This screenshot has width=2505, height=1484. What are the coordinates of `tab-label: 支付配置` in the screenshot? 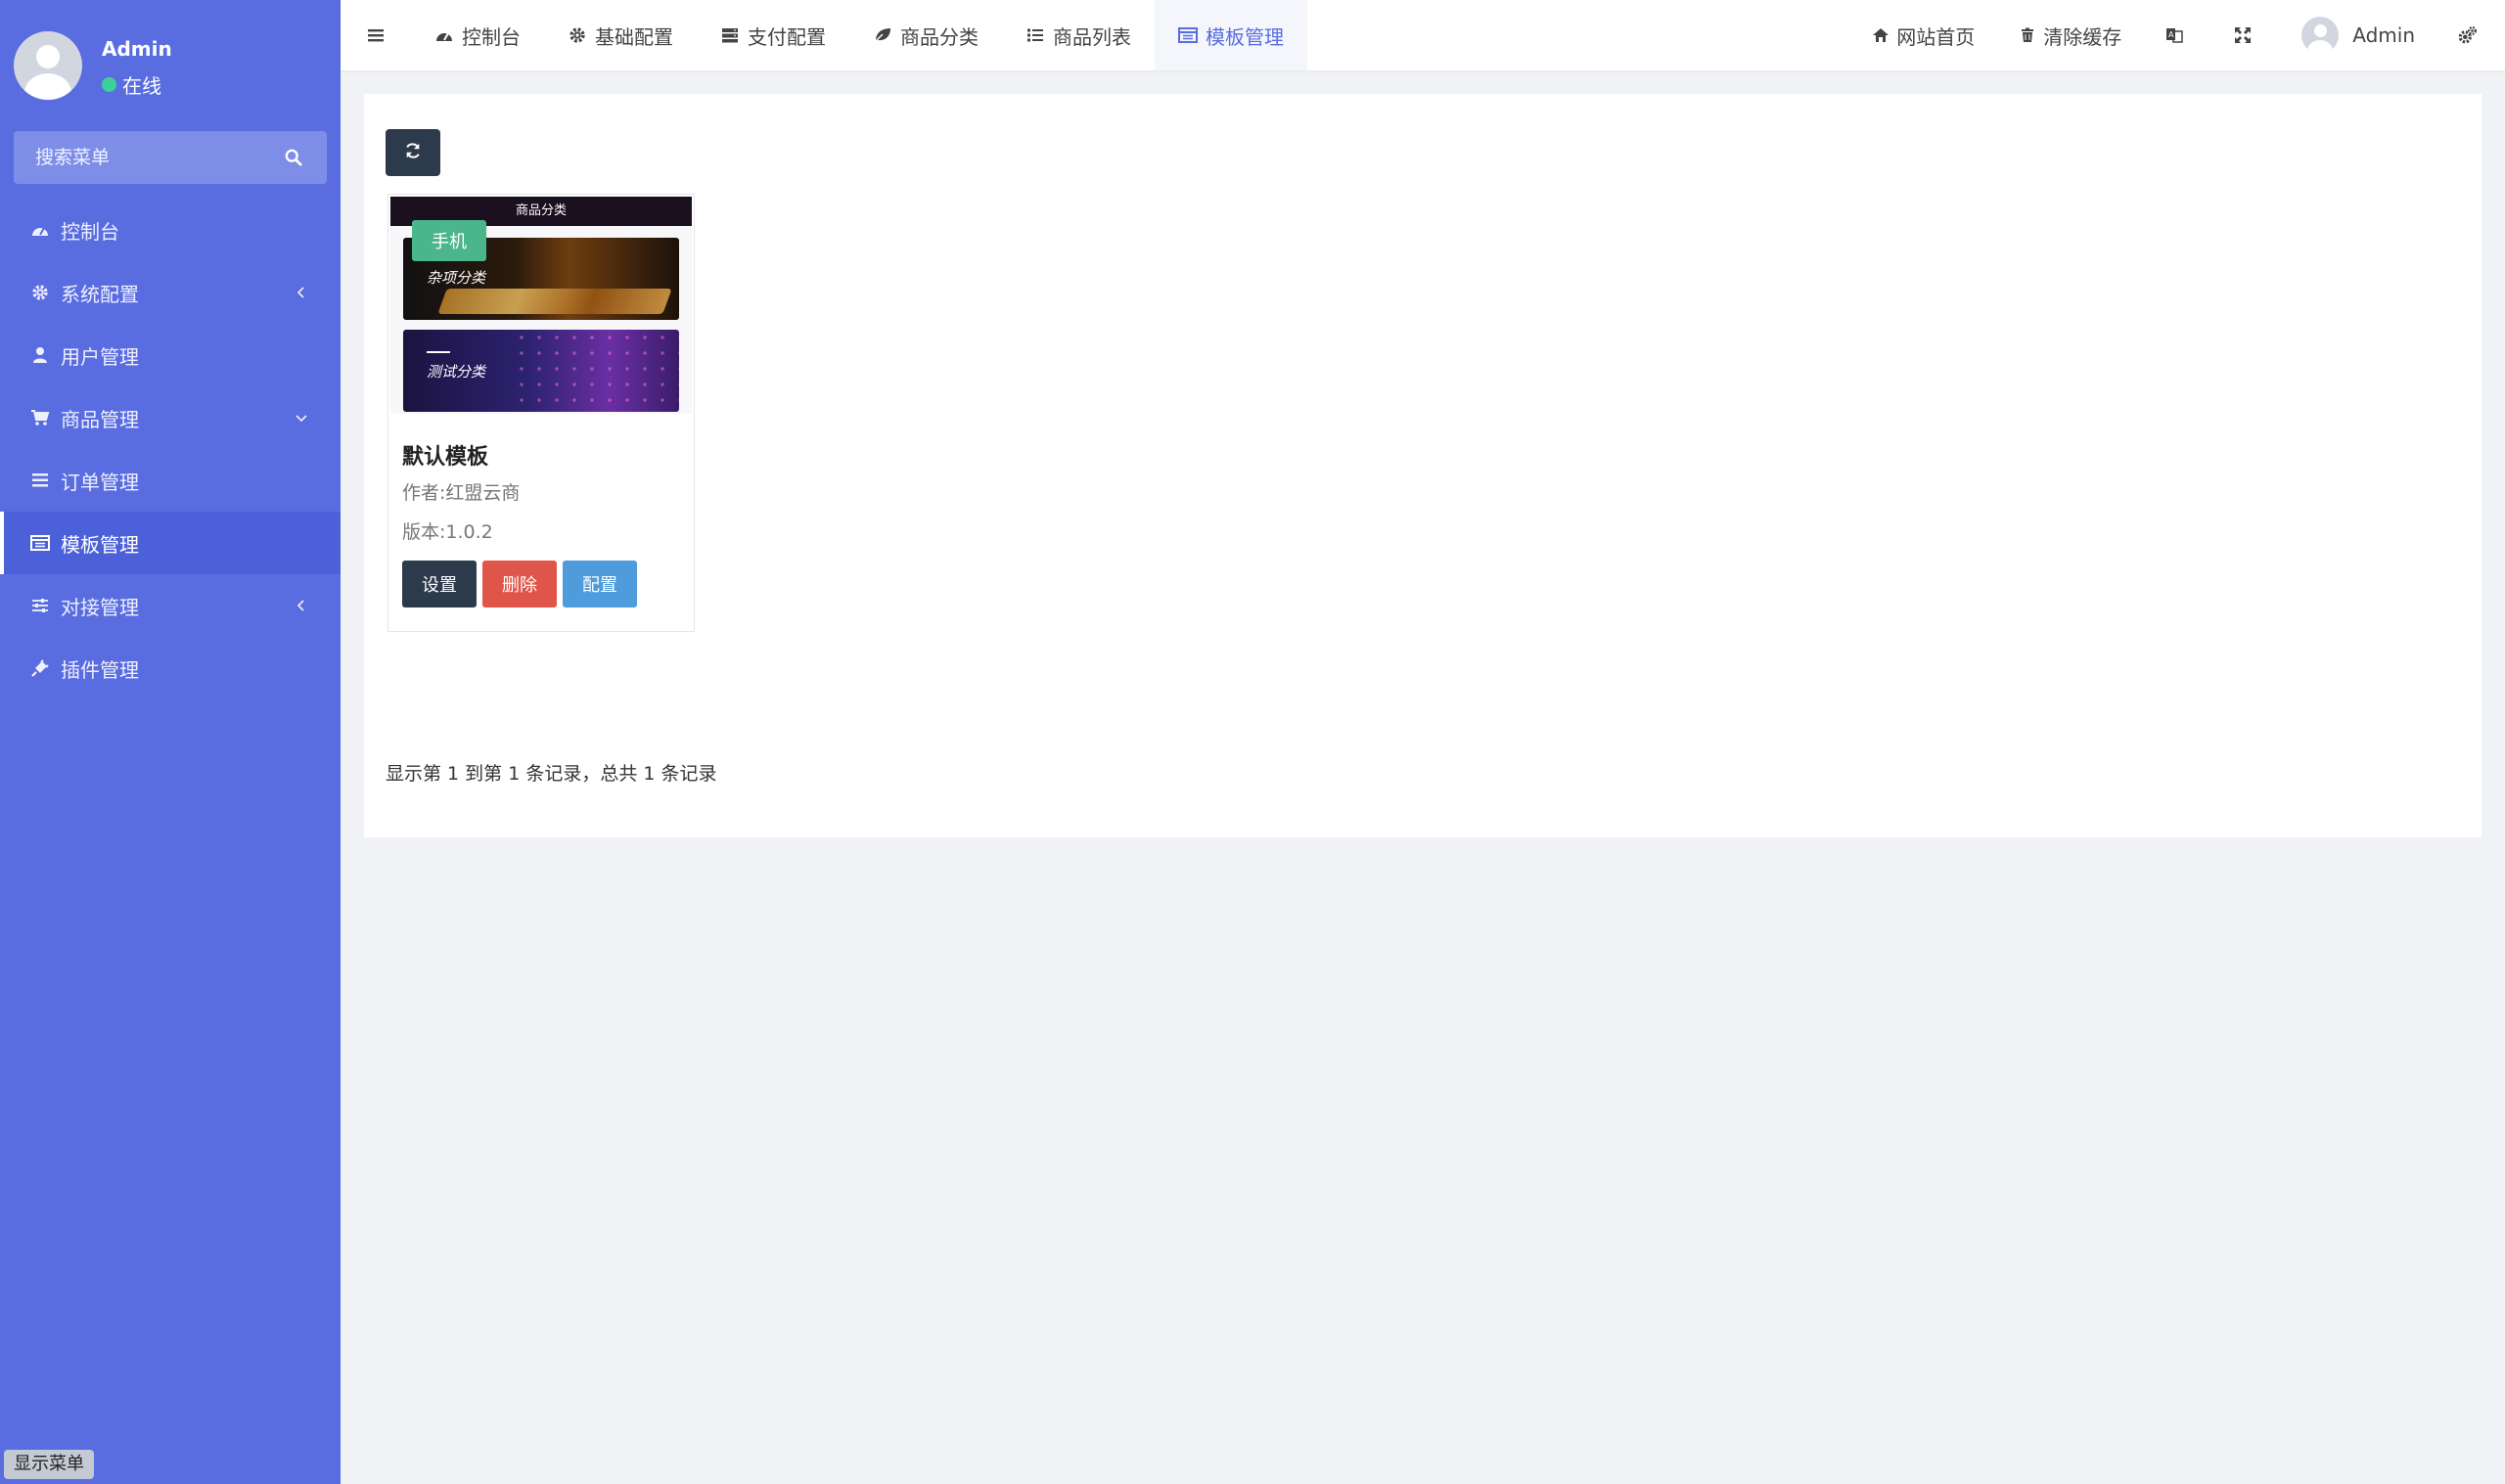 It's located at (787, 36).